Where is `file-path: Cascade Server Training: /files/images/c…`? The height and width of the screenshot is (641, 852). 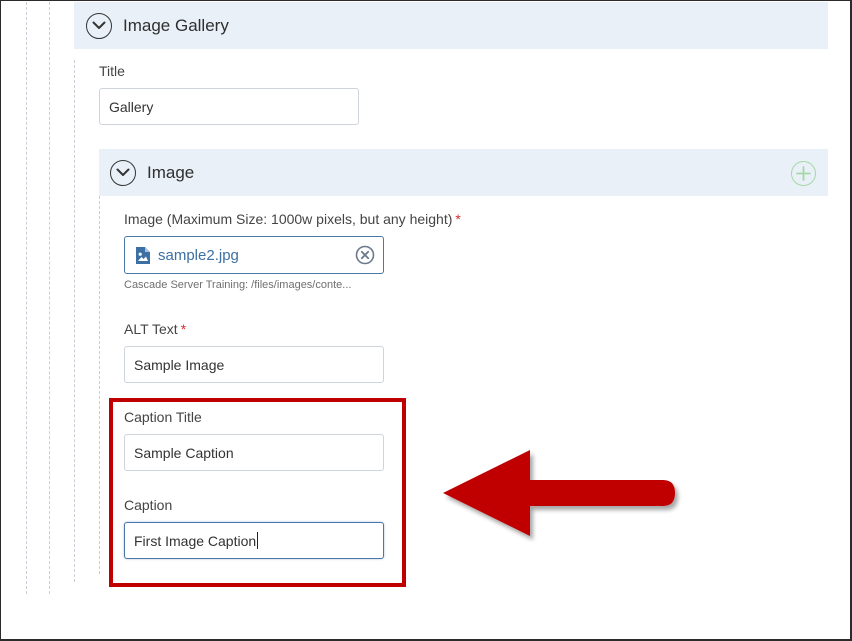 file-path: Cascade Server Training: /files/images/c… is located at coordinates (238, 285).